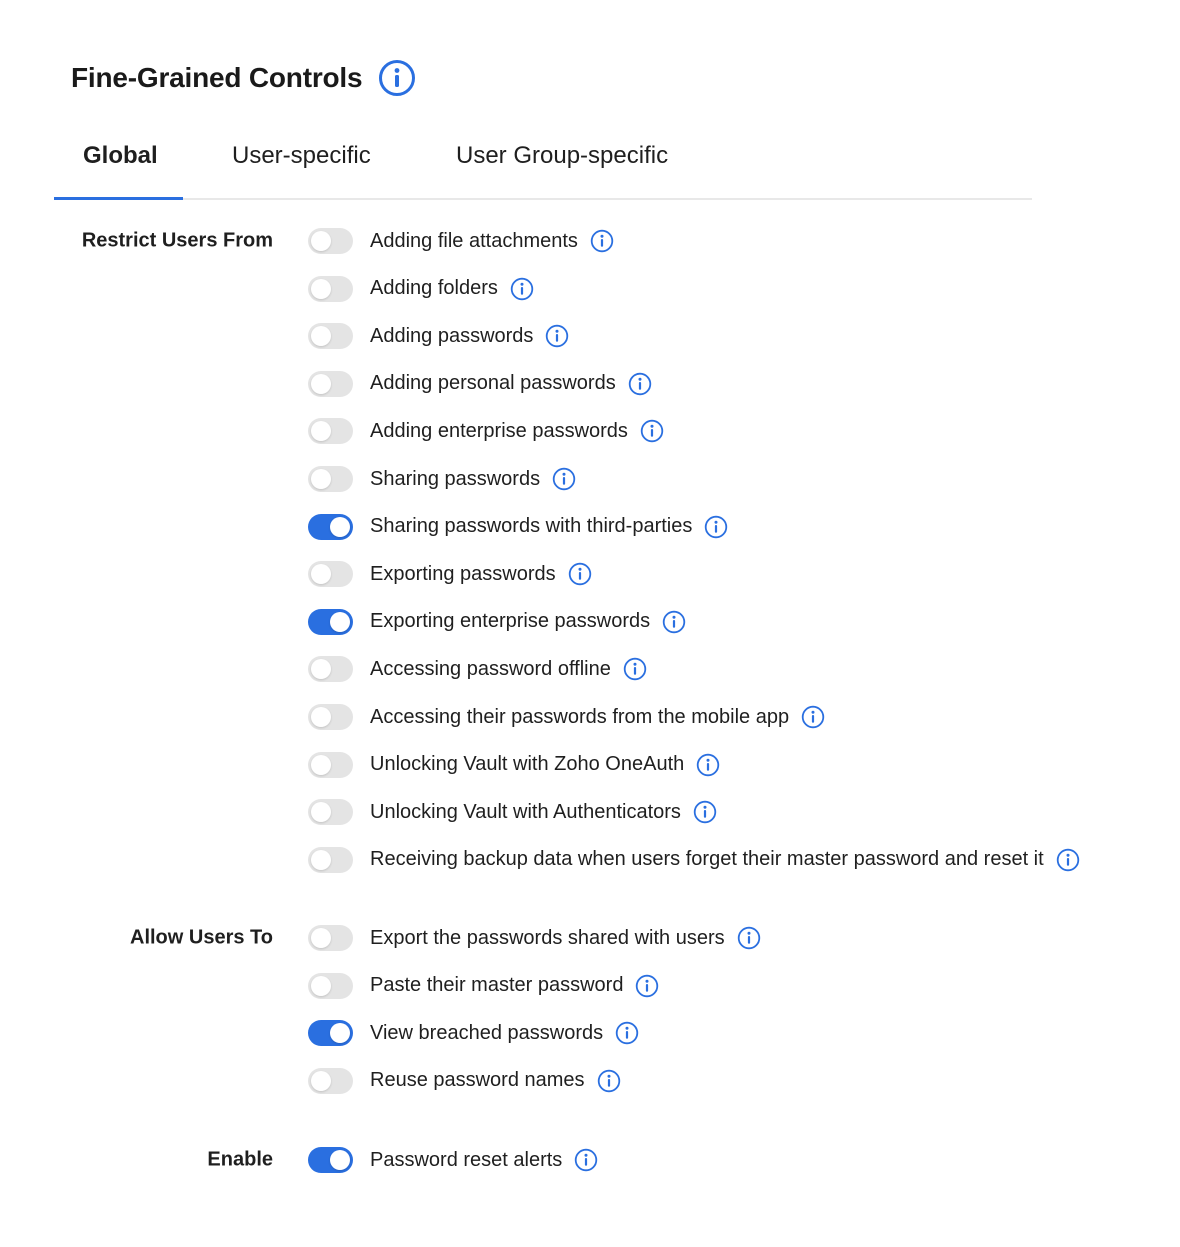  What do you see at coordinates (217, 77) in the screenshot?
I see `page-title: Fine-Grained Controls` at bounding box center [217, 77].